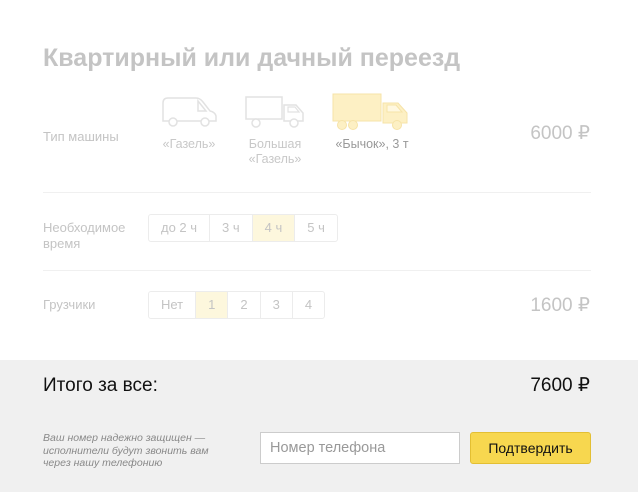 The image size is (638, 492). Describe the element at coordinates (244, 305) in the screenshot. I see `movers-option: 2` at that location.